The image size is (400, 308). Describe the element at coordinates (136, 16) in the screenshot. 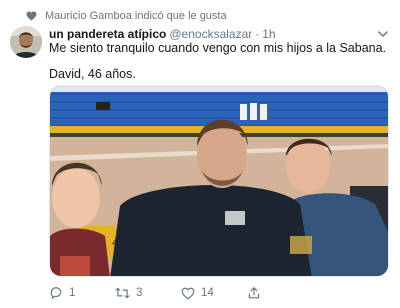

I see `liked-by-text: Mauricio Gamboa indicó que le gusta` at that location.